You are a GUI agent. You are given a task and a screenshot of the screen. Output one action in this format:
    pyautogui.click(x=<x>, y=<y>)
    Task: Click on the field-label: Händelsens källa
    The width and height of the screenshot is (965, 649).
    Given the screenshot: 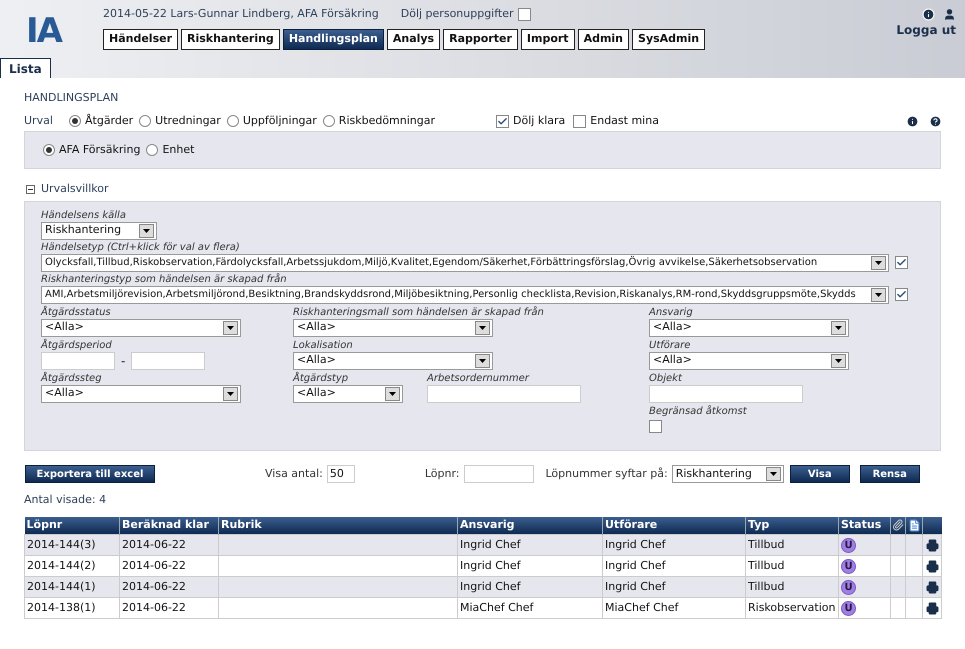 What is the action you would take?
    pyautogui.click(x=84, y=215)
    